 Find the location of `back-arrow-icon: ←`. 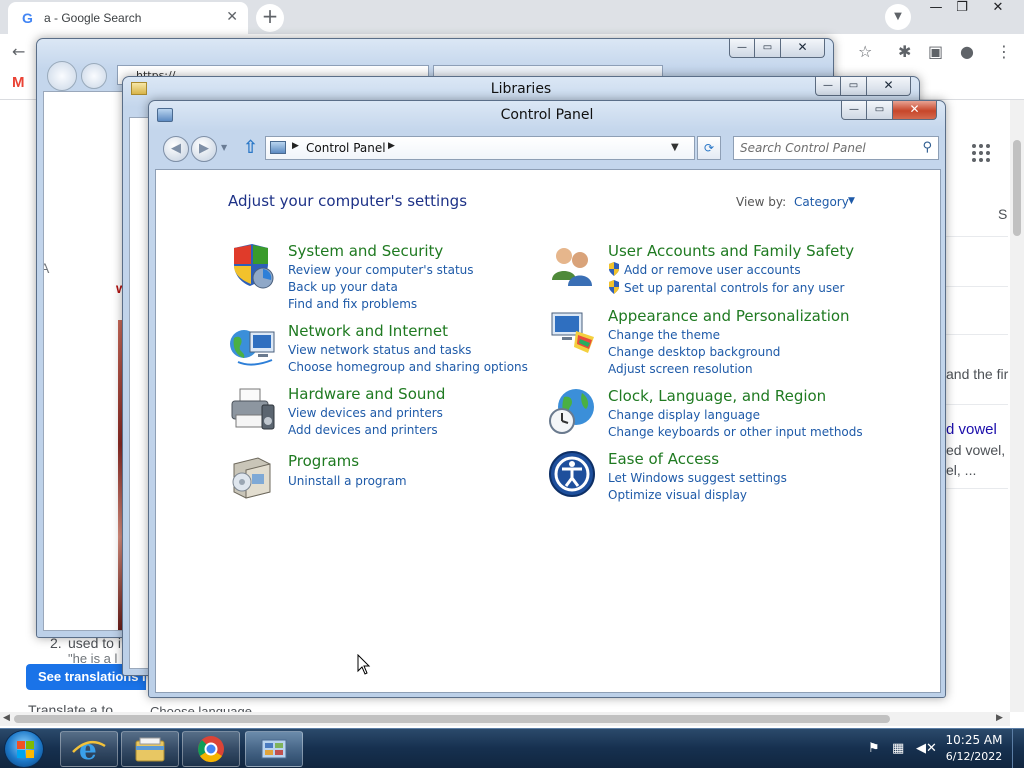

back-arrow-icon: ← is located at coordinates (18, 51).